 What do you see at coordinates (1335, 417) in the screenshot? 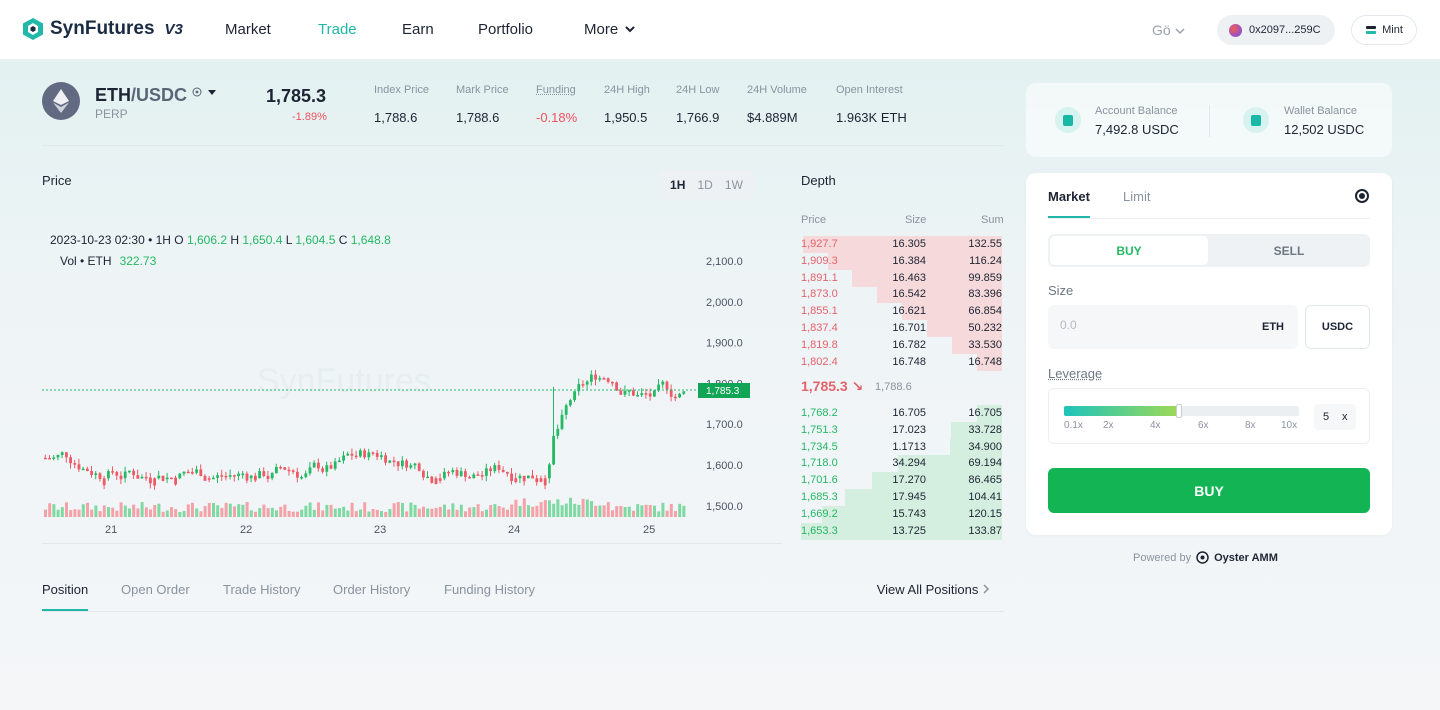
I see `leverage-input: 5 x` at bounding box center [1335, 417].